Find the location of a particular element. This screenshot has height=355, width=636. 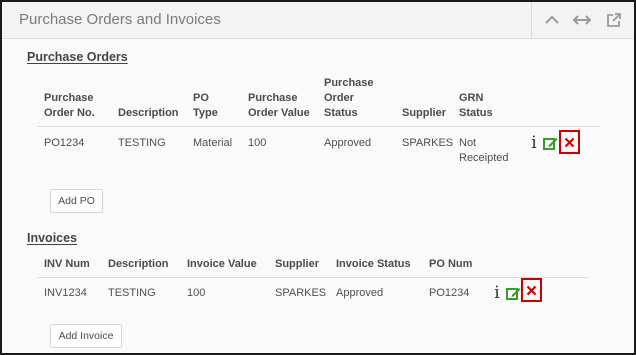

col-header-inv-supplier: Supplier is located at coordinates (297, 264).